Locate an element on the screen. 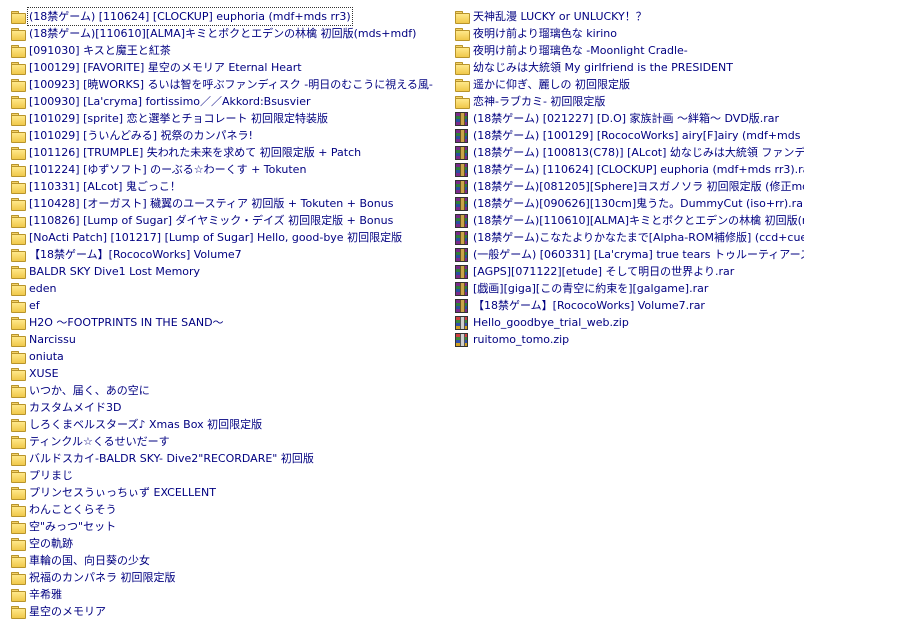 The height and width of the screenshot is (623, 924). folder-item: 遥かに仰ぎ、麗しの 初回限定版 is located at coordinates (629, 84).